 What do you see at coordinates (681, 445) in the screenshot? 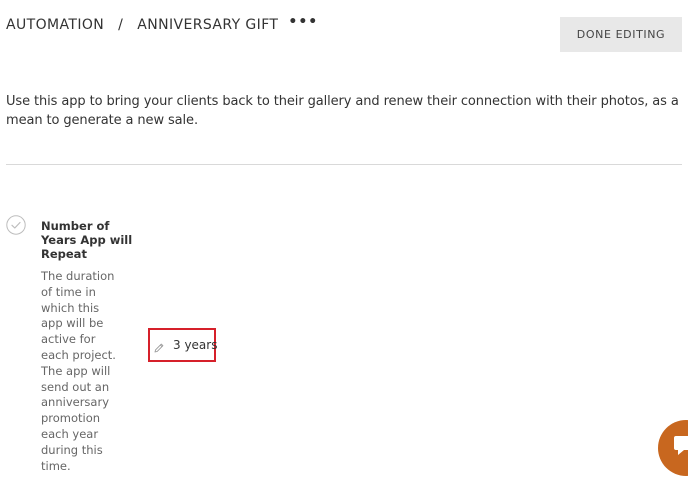
I see `chat-icon` at bounding box center [681, 445].